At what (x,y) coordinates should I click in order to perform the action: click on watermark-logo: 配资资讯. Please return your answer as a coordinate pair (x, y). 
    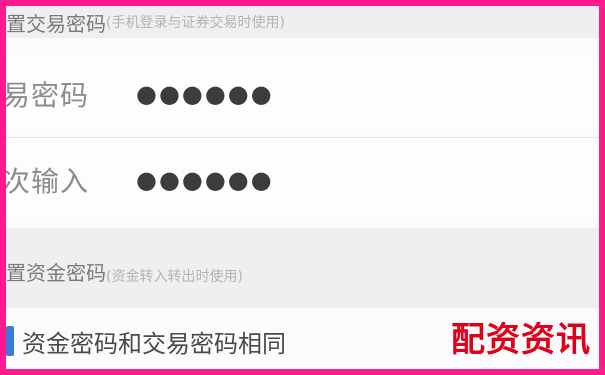
    Looking at the image, I should click on (521, 340).